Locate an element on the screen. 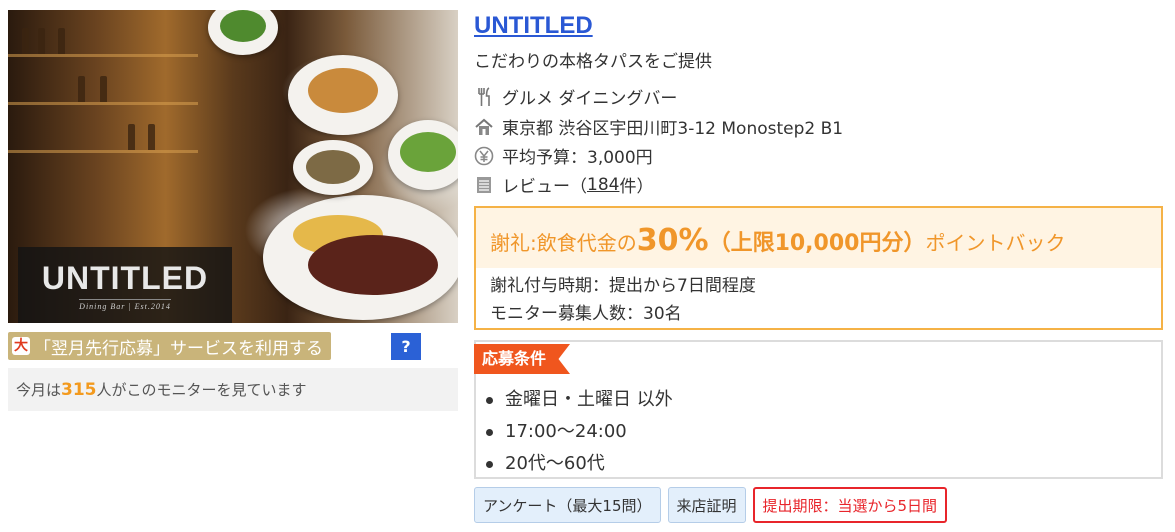  advance-application-label: 「翌月先行応募」サービスを利用する is located at coordinates (178, 348).